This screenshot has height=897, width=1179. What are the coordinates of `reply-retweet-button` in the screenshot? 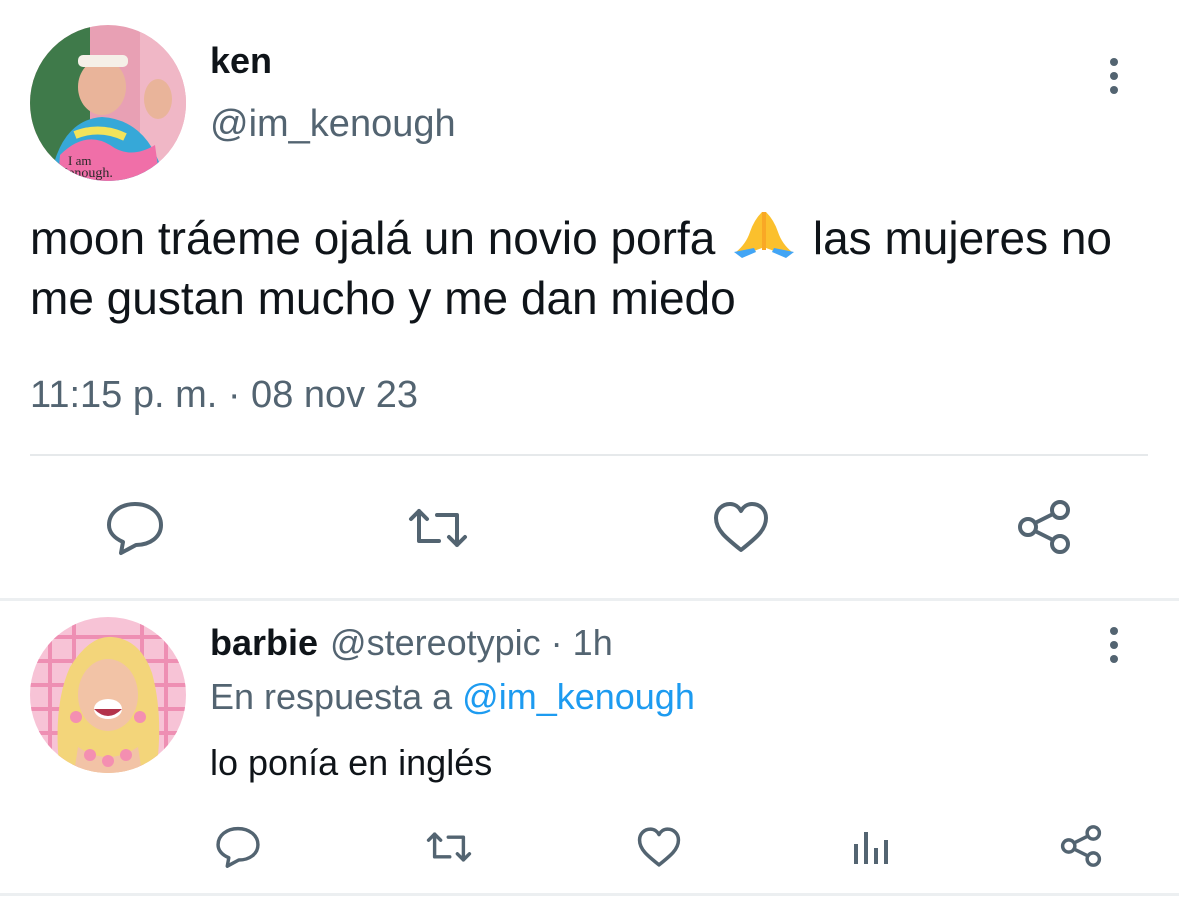 It's located at (449, 847).